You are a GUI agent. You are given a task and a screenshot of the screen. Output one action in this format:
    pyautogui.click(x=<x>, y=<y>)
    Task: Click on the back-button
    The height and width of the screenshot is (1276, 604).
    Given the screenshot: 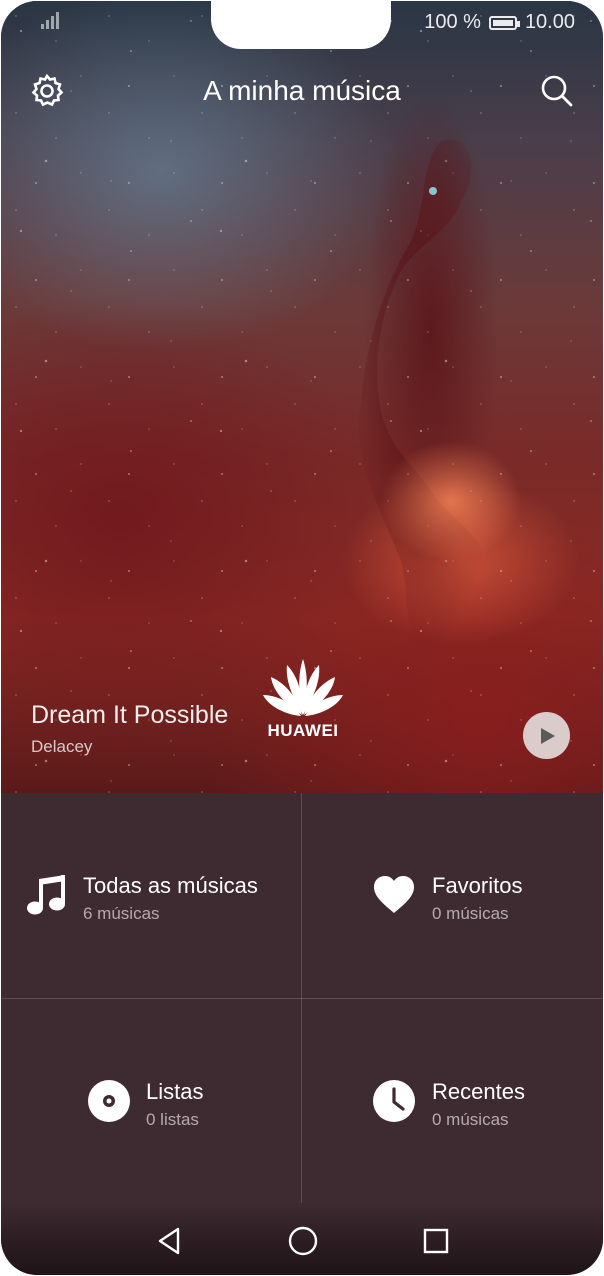 What is the action you would take?
    pyautogui.click(x=169, y=1241)
    